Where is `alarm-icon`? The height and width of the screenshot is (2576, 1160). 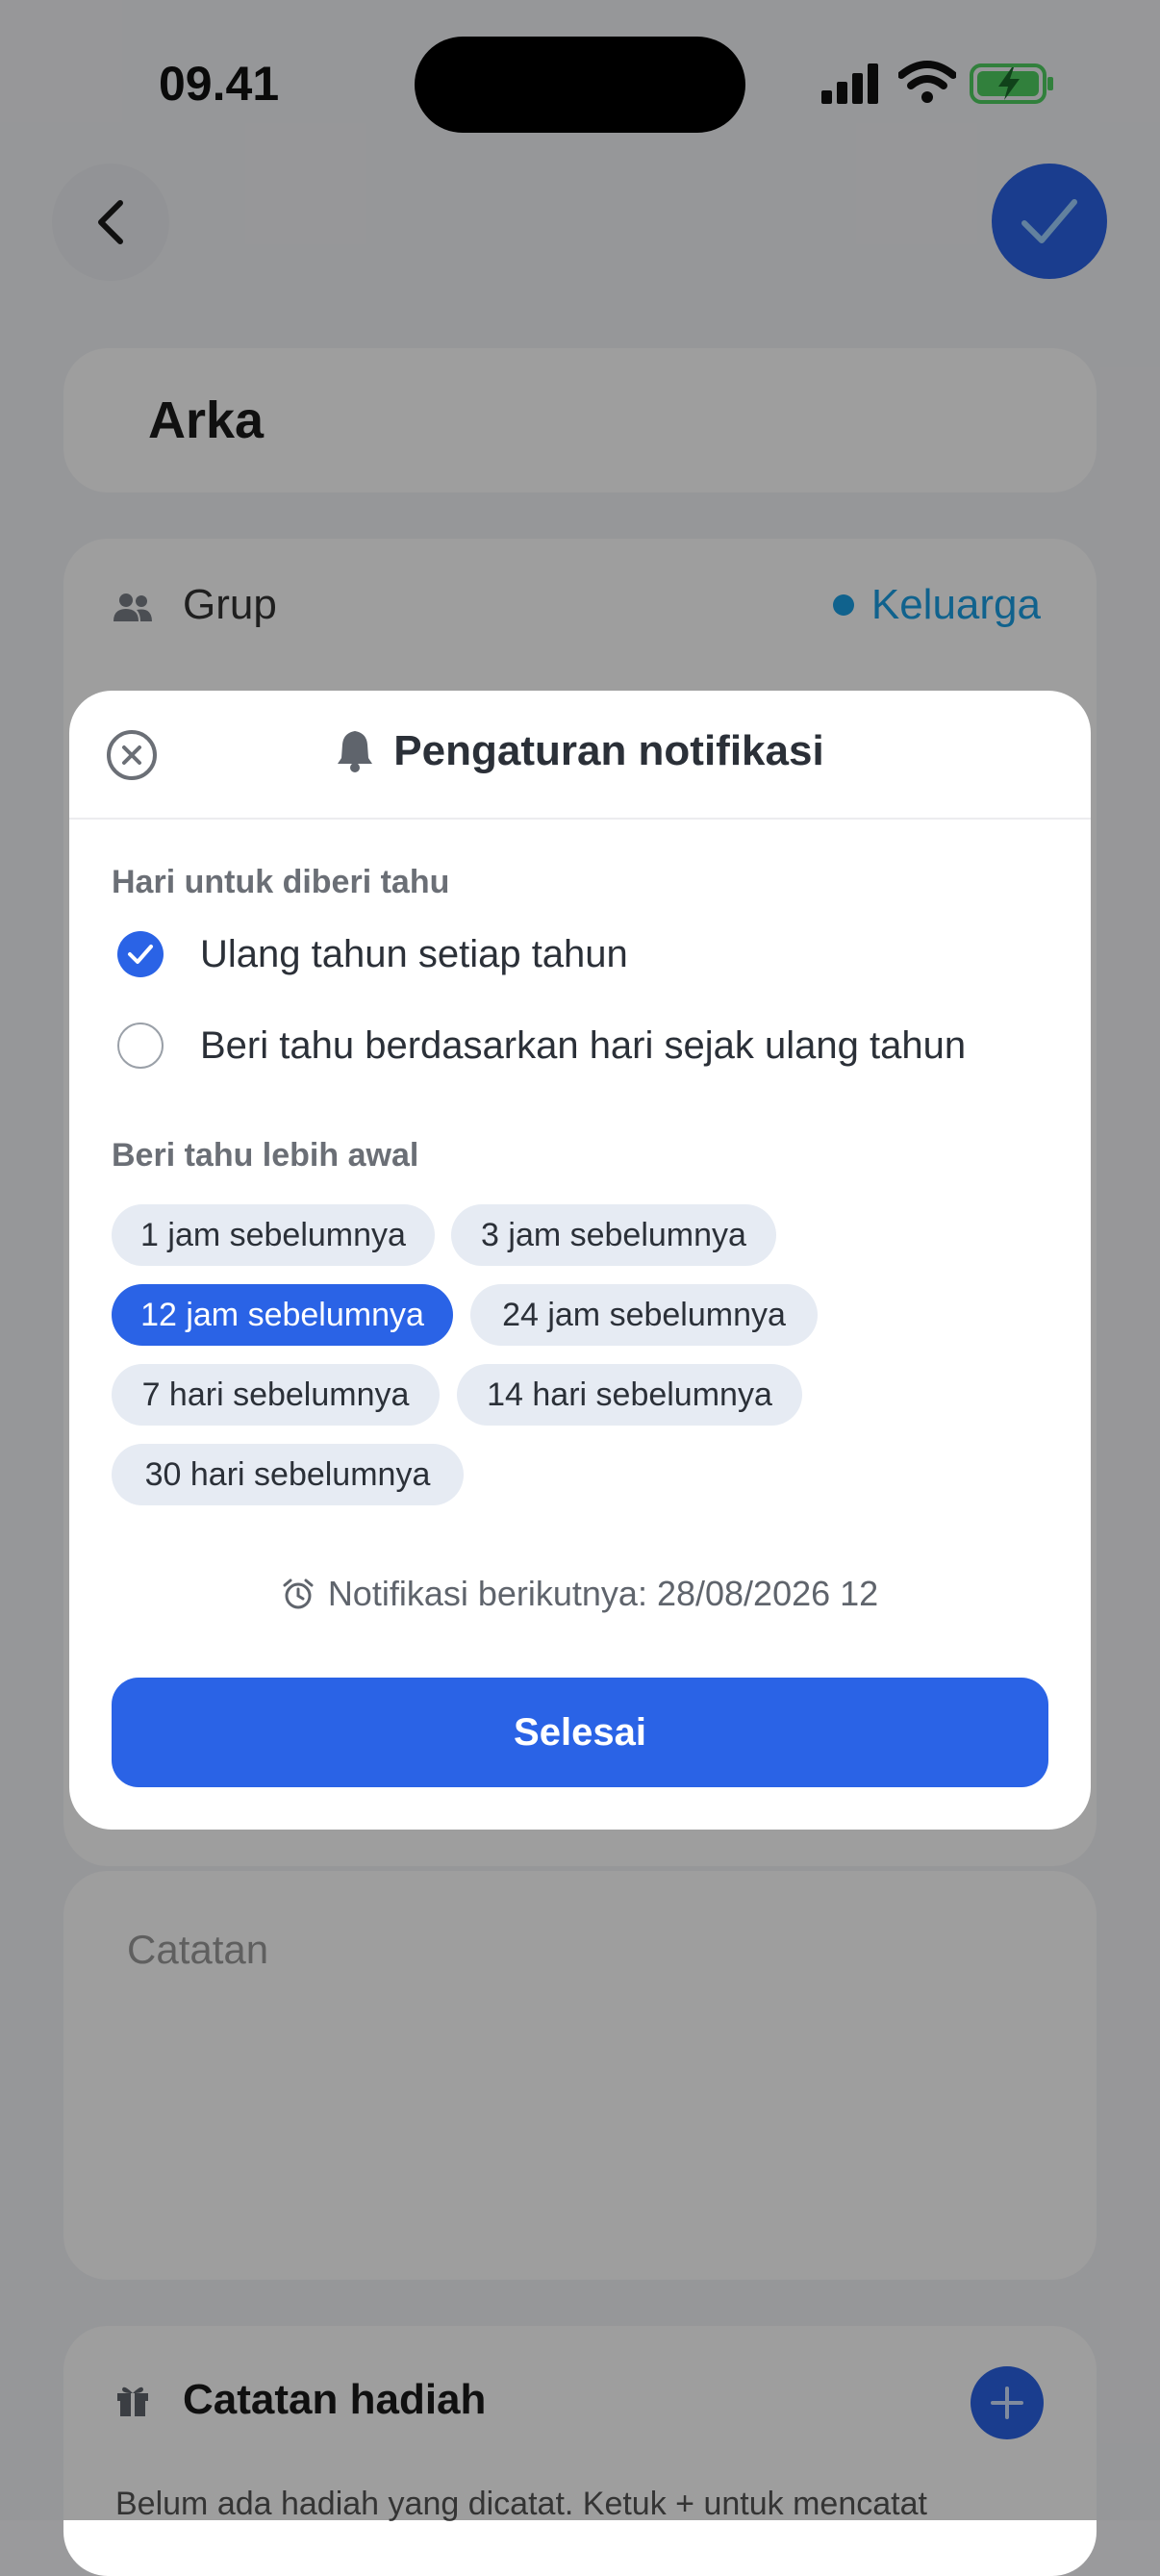 alarm-icon is located at coordinates (298, 1594).